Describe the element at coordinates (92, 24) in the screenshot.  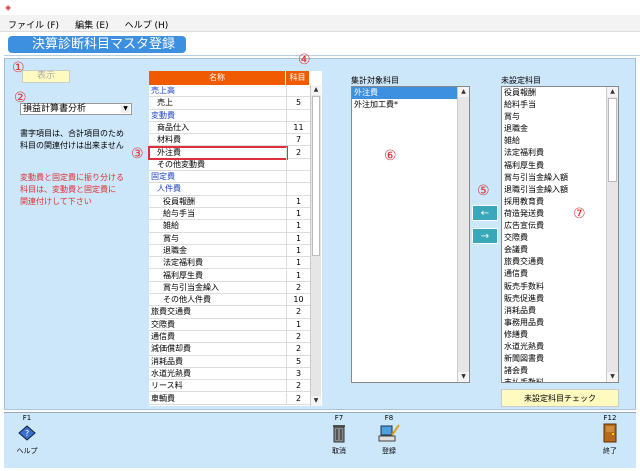
I see `menu-edit: 編集 (E)` at that location.